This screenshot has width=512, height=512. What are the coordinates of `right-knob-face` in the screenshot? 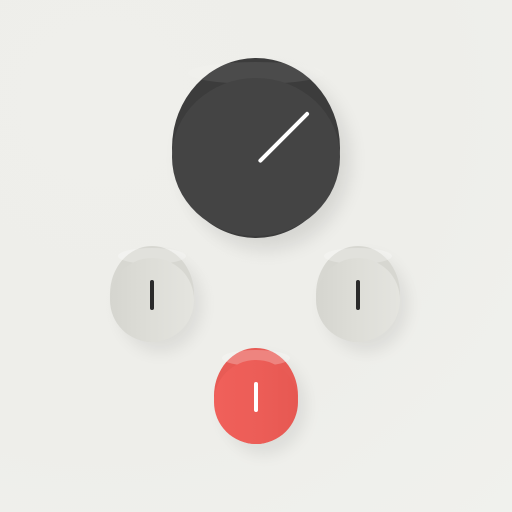 It's located at (358, 300).